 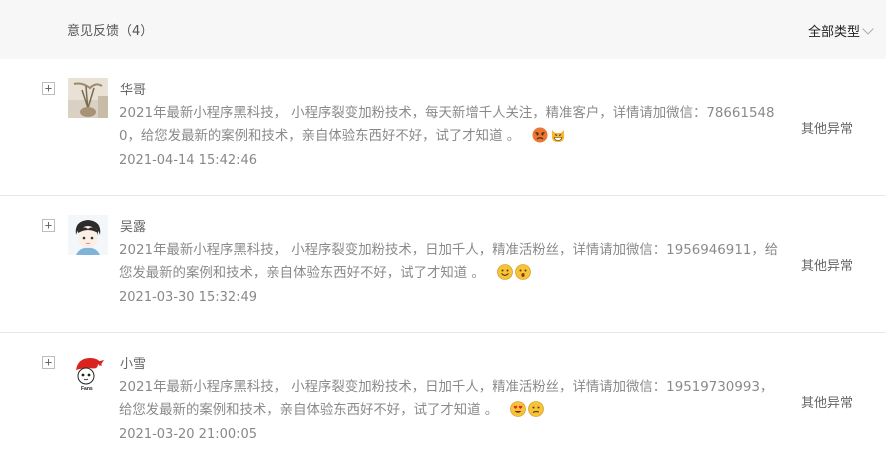 What do you see at coordinates (188, 160) in the screenshot?
I see `feedback-time: 2021-04-14 15:42:46` at bounding box center [188, 160].